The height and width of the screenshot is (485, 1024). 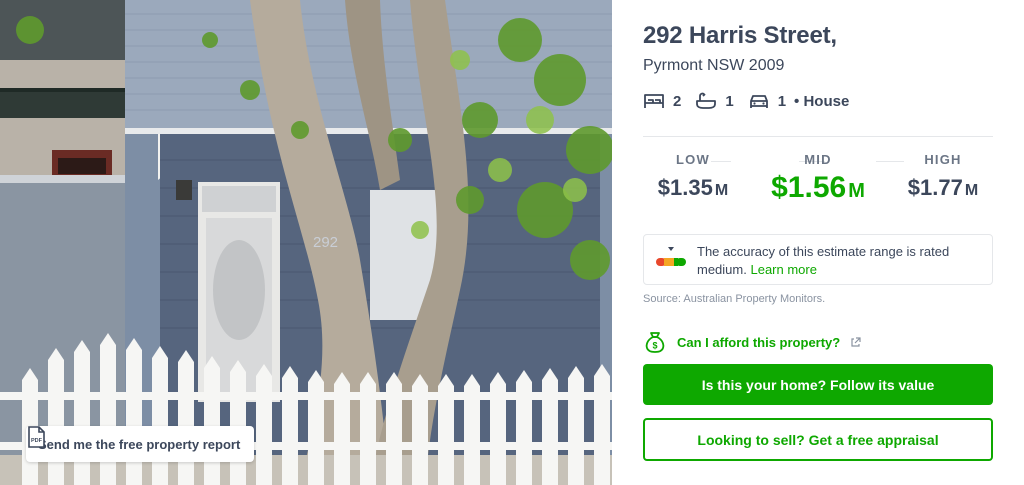 I want to click on parking-count: 1, so click(x=782, y=101).